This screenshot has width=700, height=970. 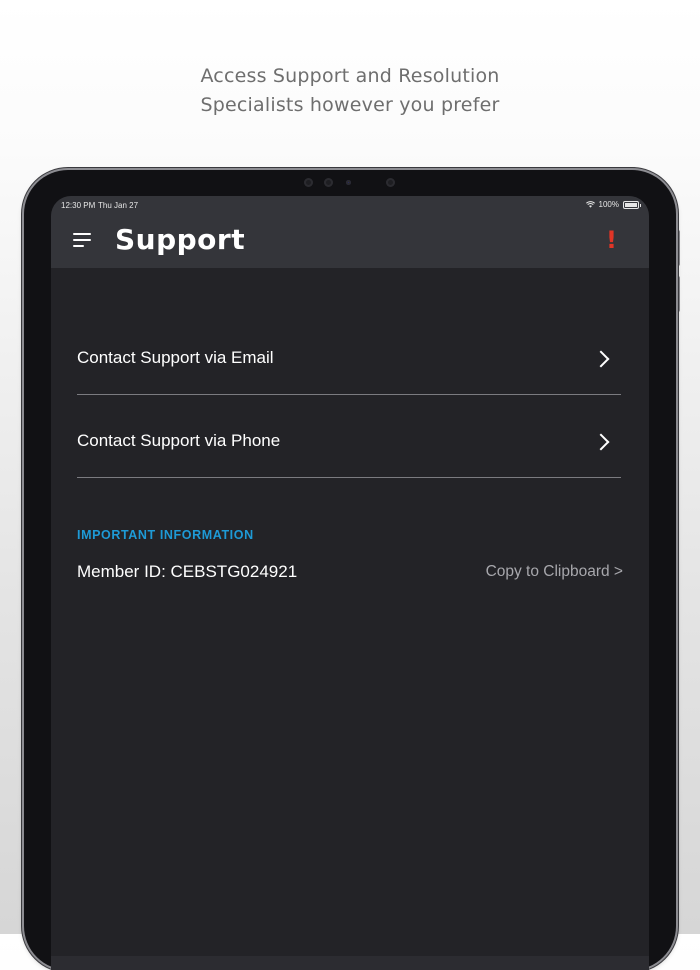 What do you see at coordinates (554, 572) in the screenshot?
I see `copy-to-clipboard-link: Copy to Clipboard >` at bounding box center [554, 572].